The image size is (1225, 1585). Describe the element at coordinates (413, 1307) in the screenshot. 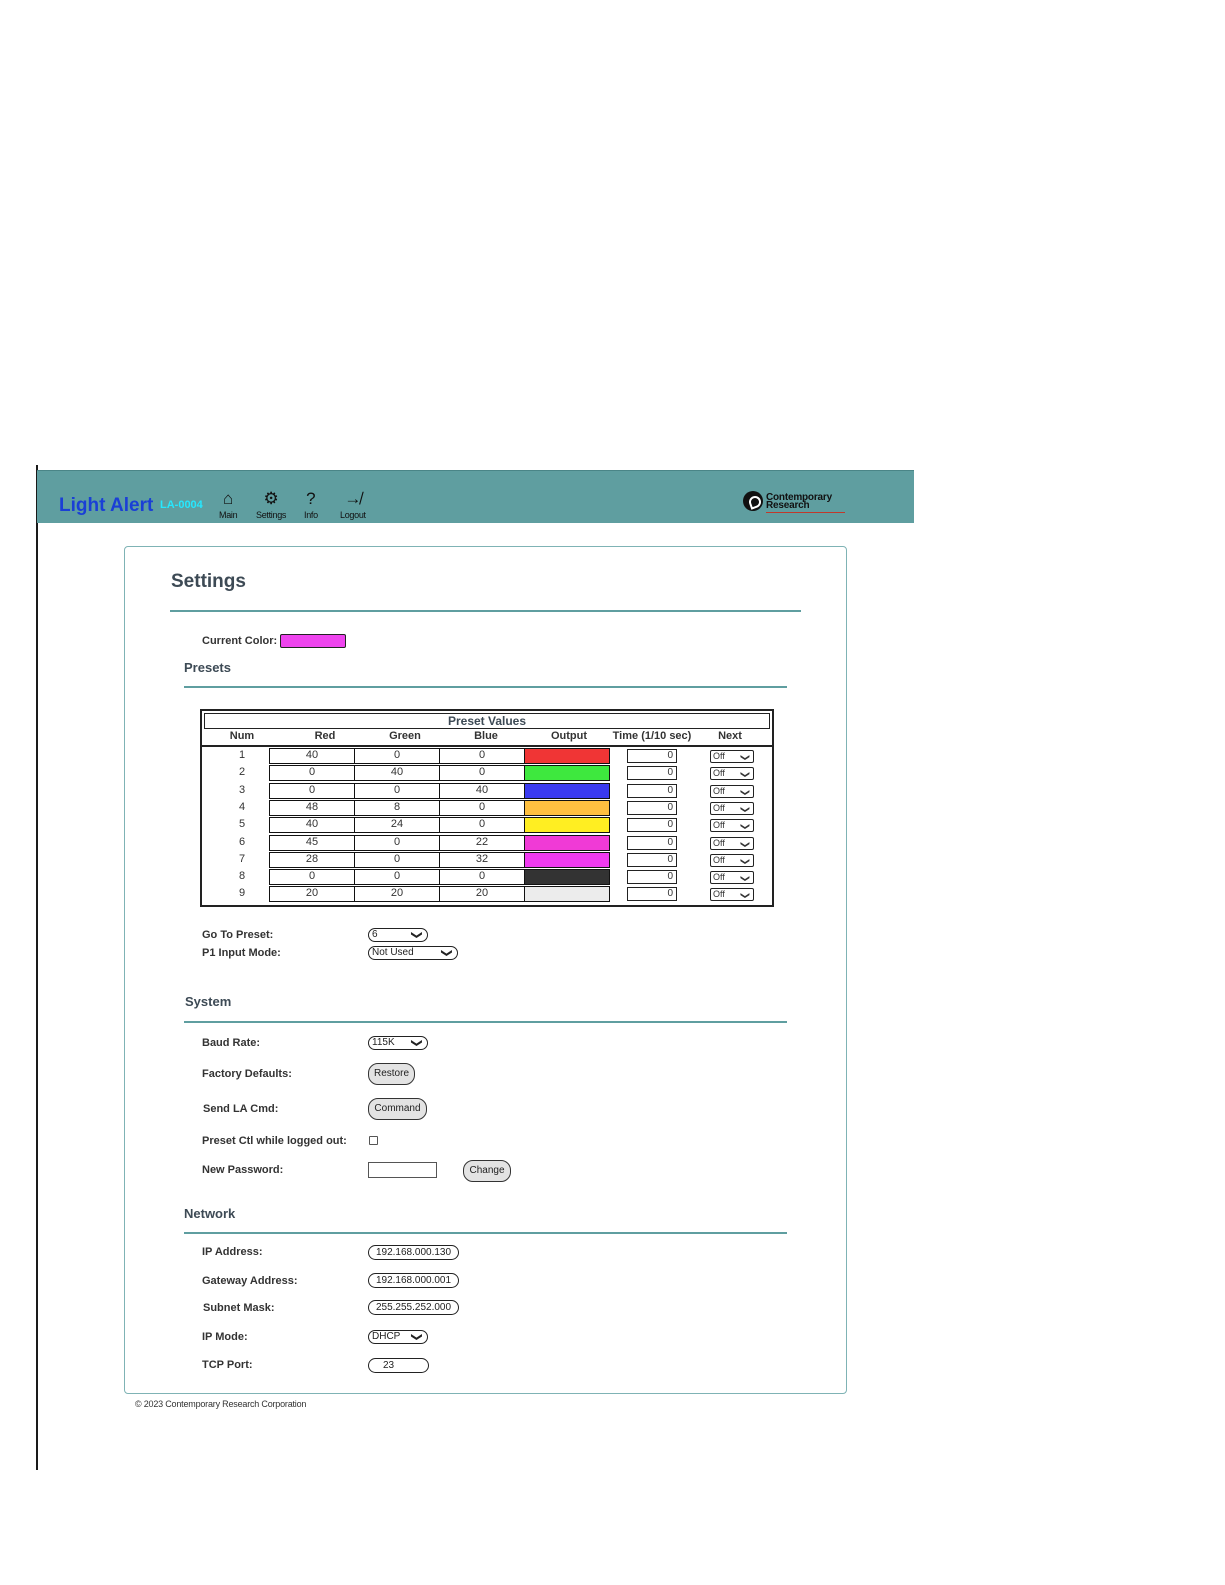

I see `subnet-mask-field: 255.255.252.000` at that location.